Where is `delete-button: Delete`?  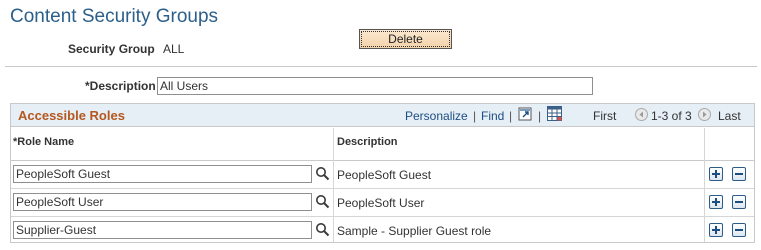 delete-button: Delete is located at coordinates (405, 39).